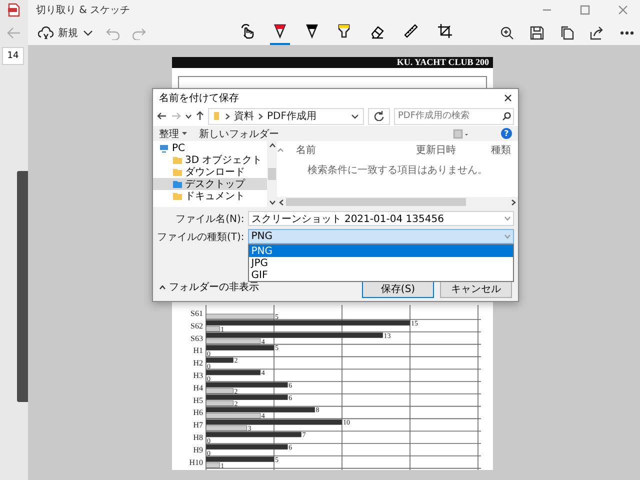  Describe the element at coordinates (567, 33) in the screenshot. I see `copy-icon` at that location.